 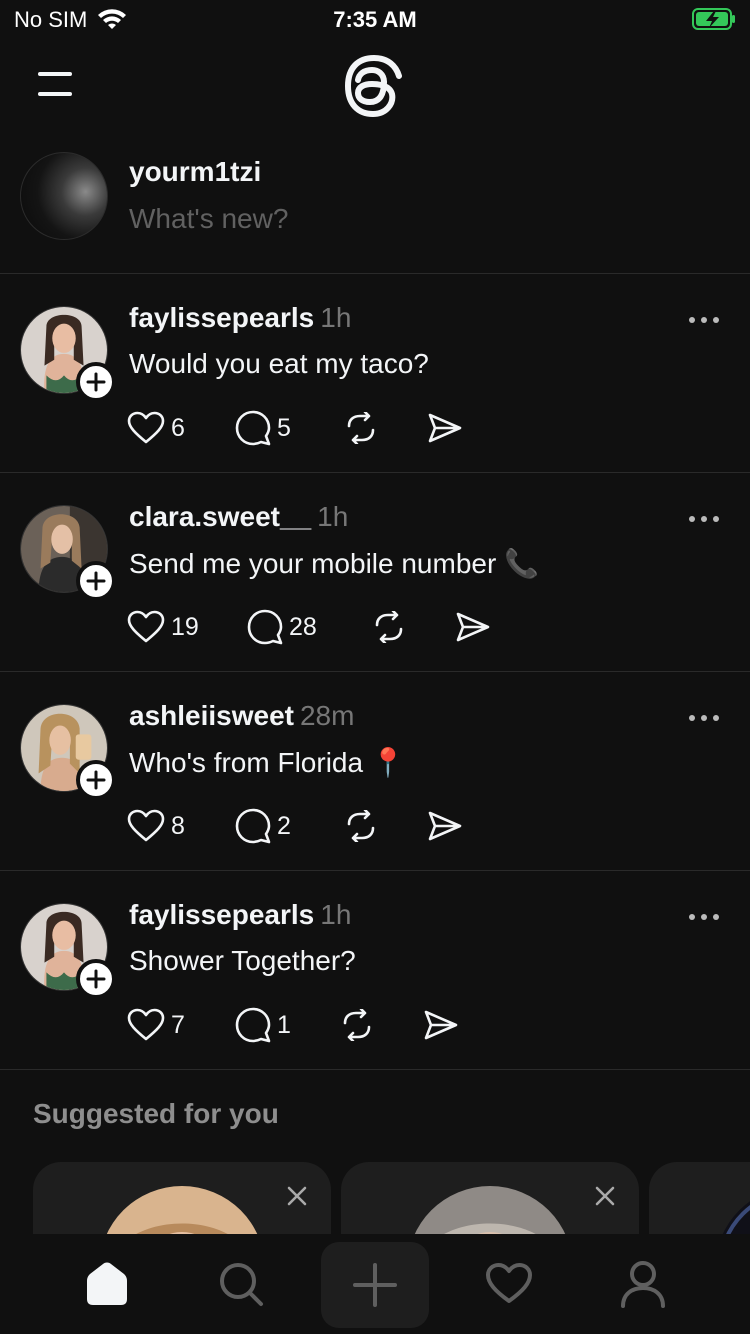 I want to click on post-actions: 8 2, so click(x=295, y=826).